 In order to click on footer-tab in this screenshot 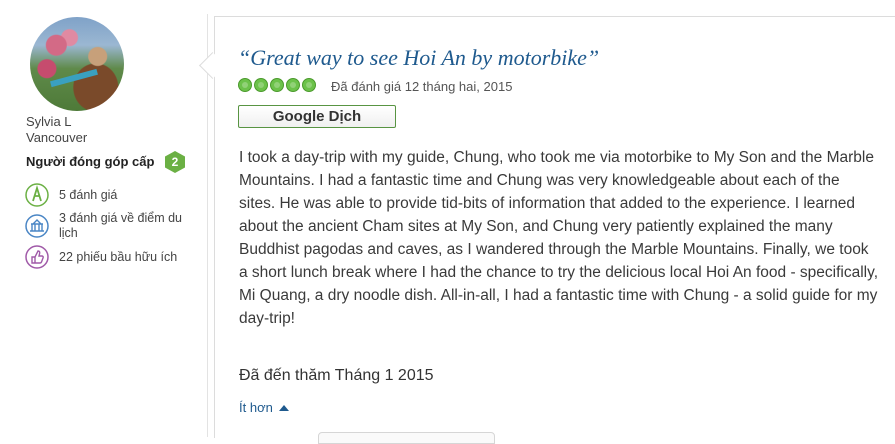, I will do `click(406, 438)`.